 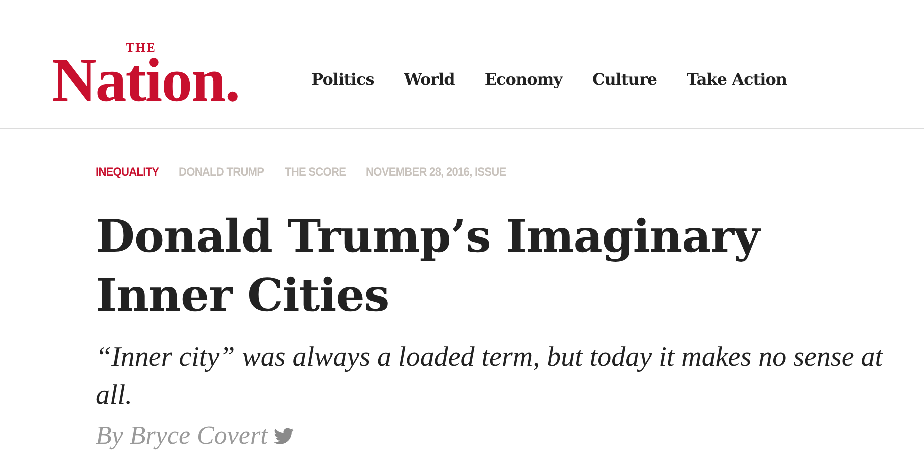 What do you see at coordinates (343, 79) in the screenshot?
I see `nav-link: Politics` at bounding box center [343, 79].